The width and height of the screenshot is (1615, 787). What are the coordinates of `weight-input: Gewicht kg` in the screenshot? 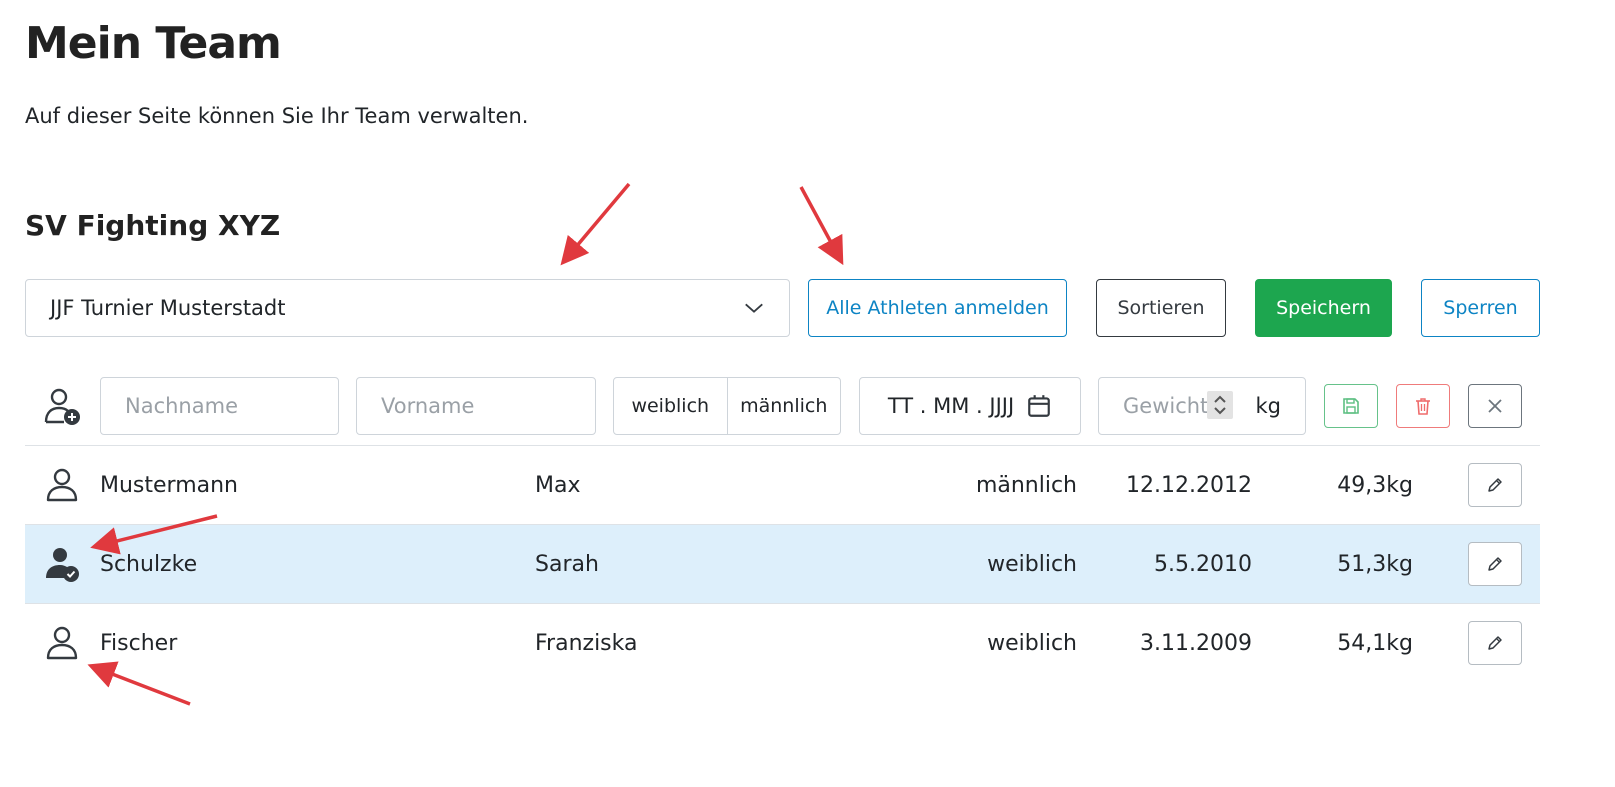 It's located at (1202, 406).